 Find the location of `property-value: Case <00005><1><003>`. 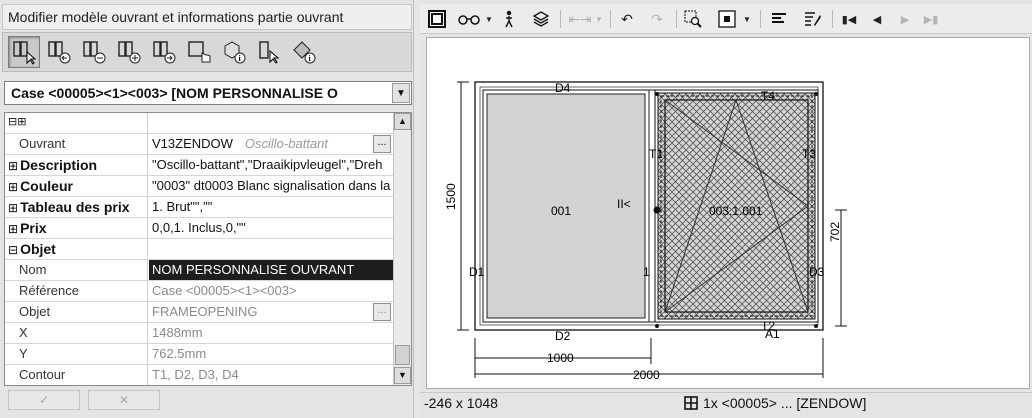

property-value: Case <00005><1><003> is located at coordinates (271, 291).